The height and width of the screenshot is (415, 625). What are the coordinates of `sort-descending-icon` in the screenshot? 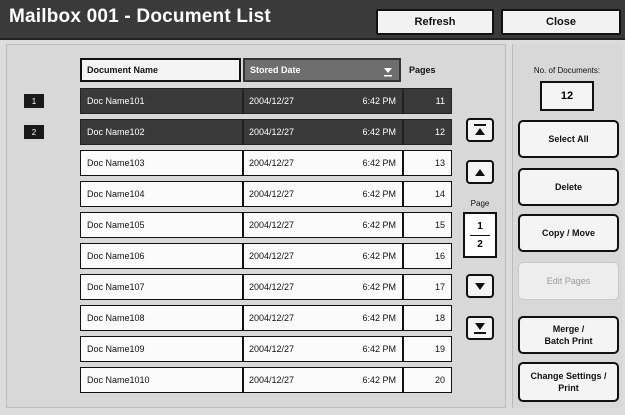 It's located at (388, 71).